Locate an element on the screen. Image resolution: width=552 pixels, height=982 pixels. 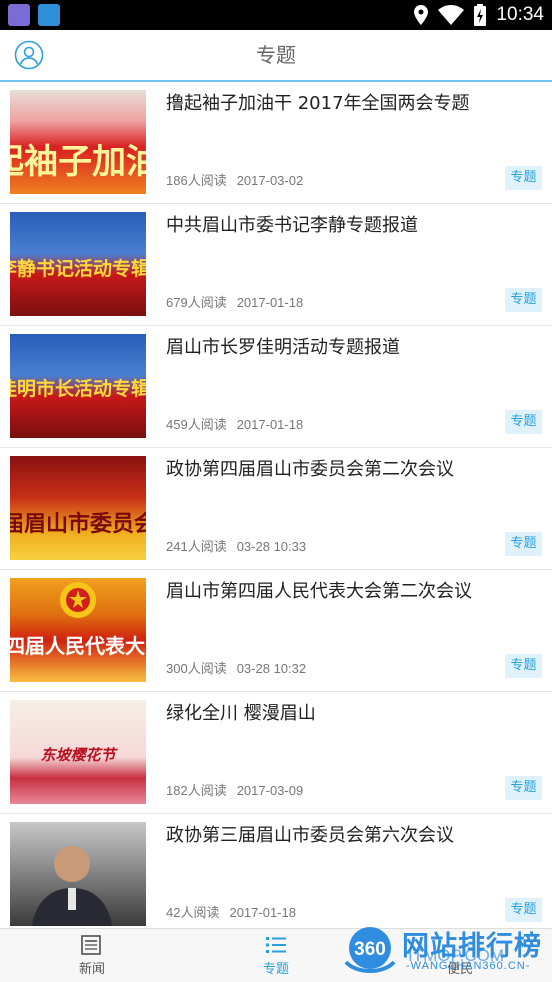
app-header: 专题 is located at coordinates (276, 56).